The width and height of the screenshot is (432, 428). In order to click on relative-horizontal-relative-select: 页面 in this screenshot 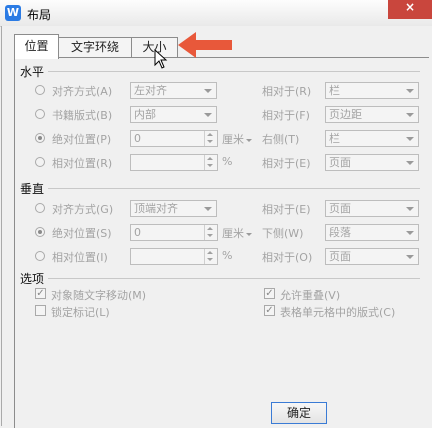, I will do `click(372, 162)`.